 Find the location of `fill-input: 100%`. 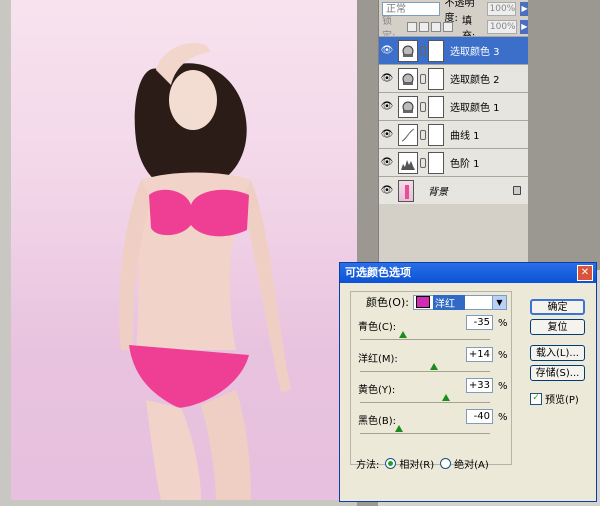

fill-input: 100% is located at coordinates (501, 27).